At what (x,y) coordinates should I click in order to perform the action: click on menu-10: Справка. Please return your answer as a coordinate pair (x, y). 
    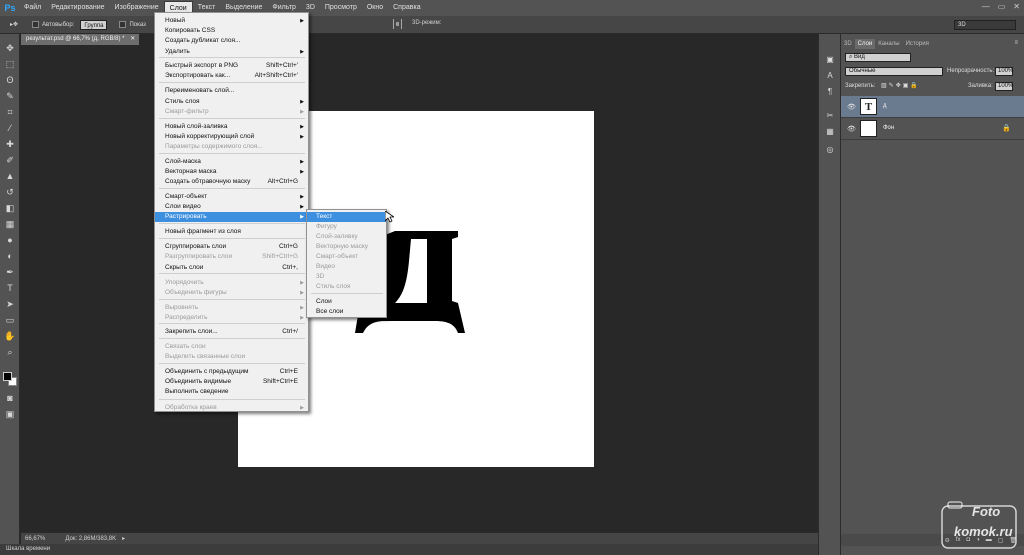
    Looking at the image, I should click on (406, 8).